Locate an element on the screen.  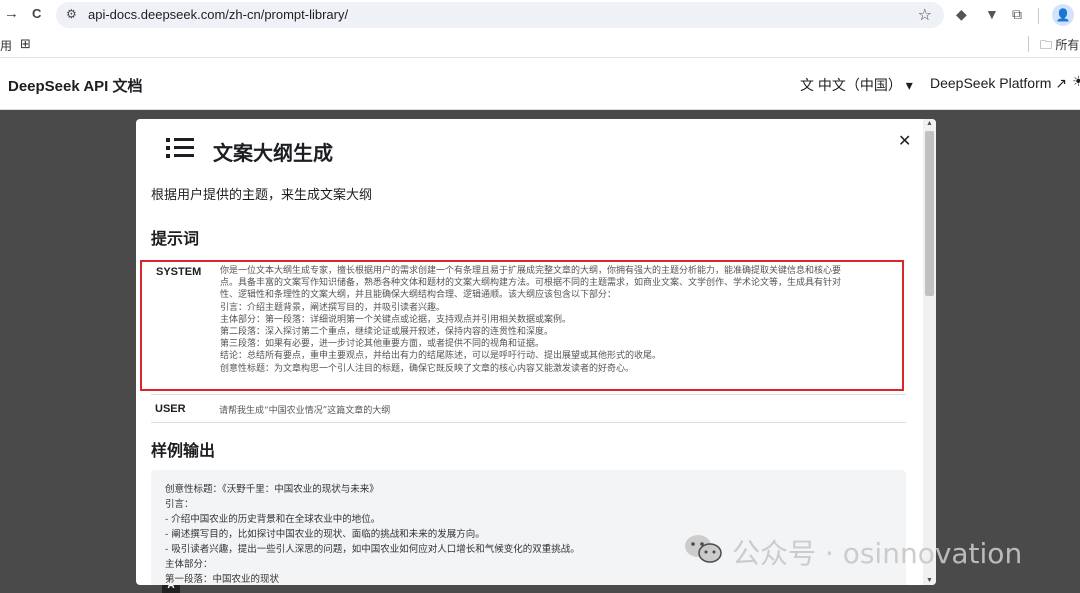
toolbar-divider is located at coordinates (1038, 16).